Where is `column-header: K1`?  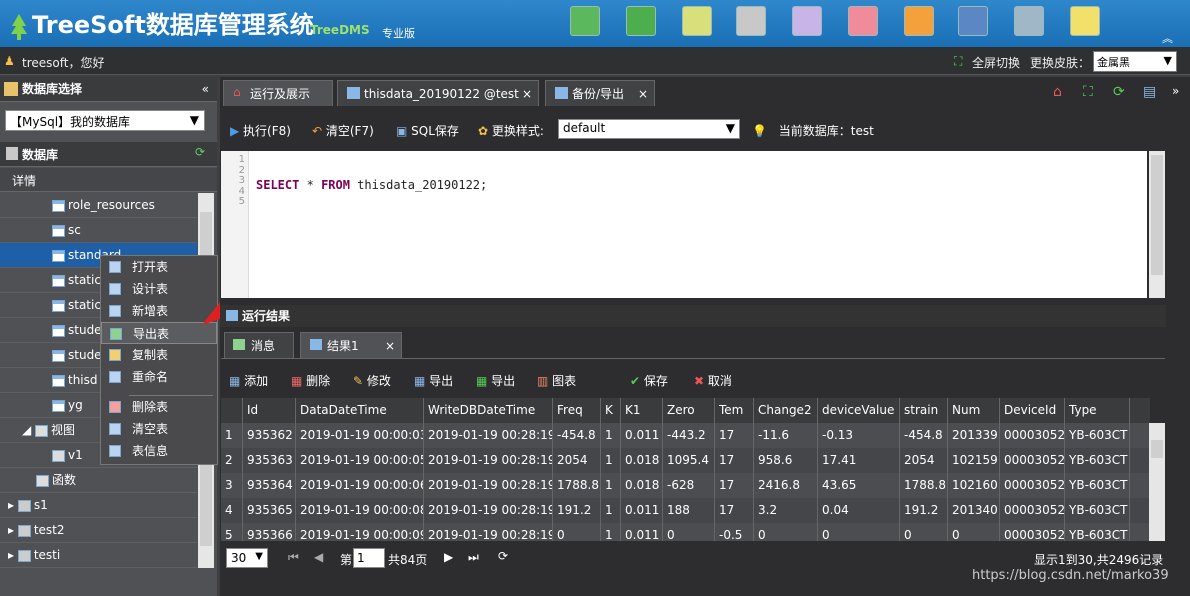 column-header: K1 is located at coordinates (642, 410).